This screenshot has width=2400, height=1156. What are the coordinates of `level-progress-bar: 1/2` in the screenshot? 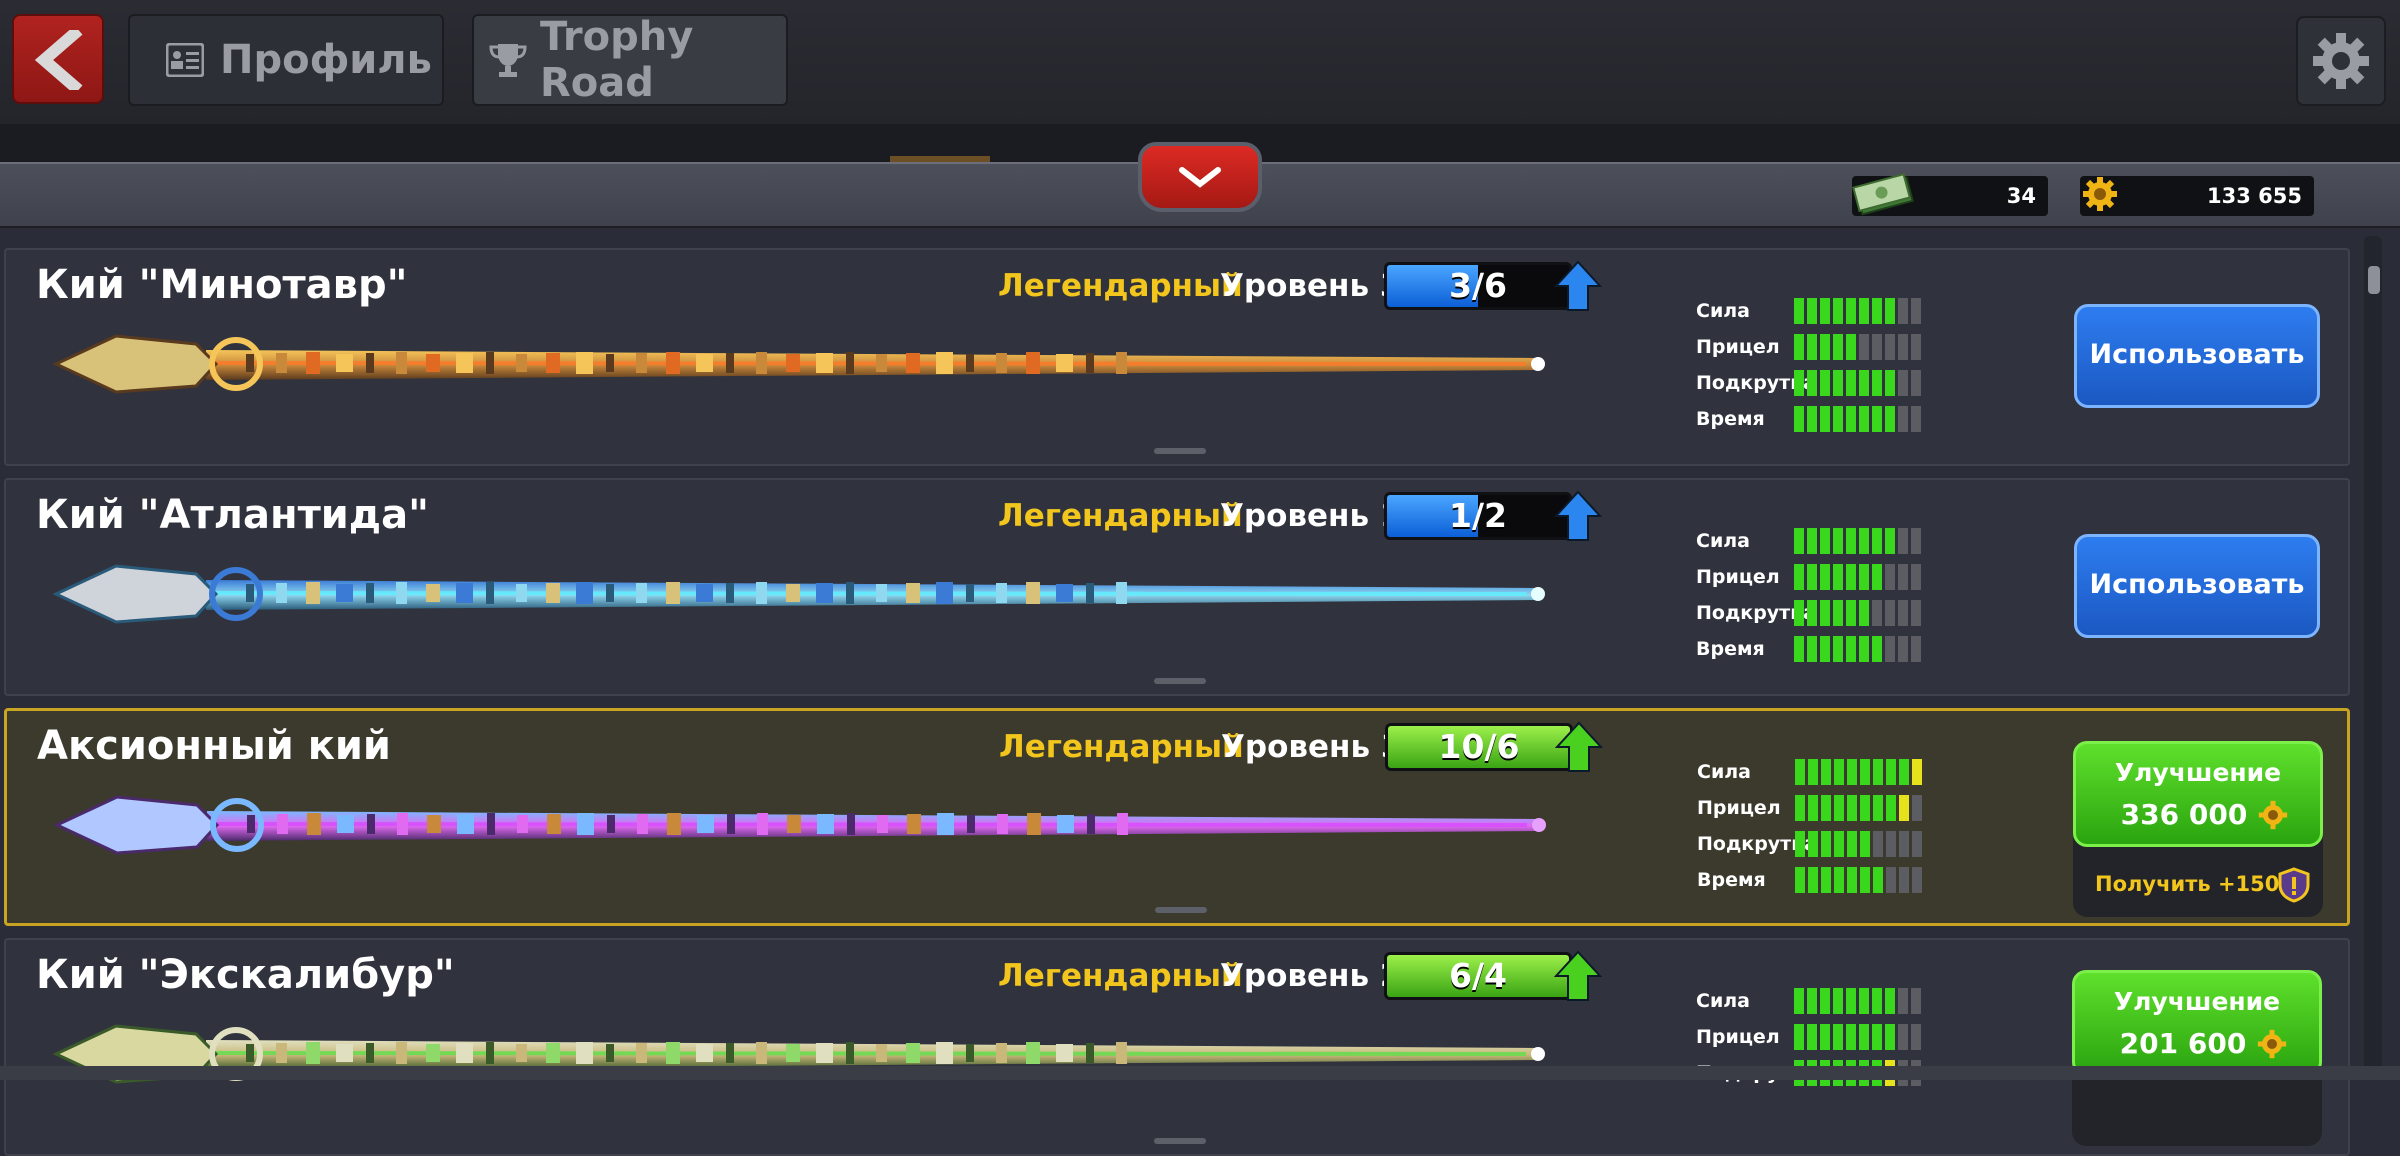 It's located at (1478, 516).